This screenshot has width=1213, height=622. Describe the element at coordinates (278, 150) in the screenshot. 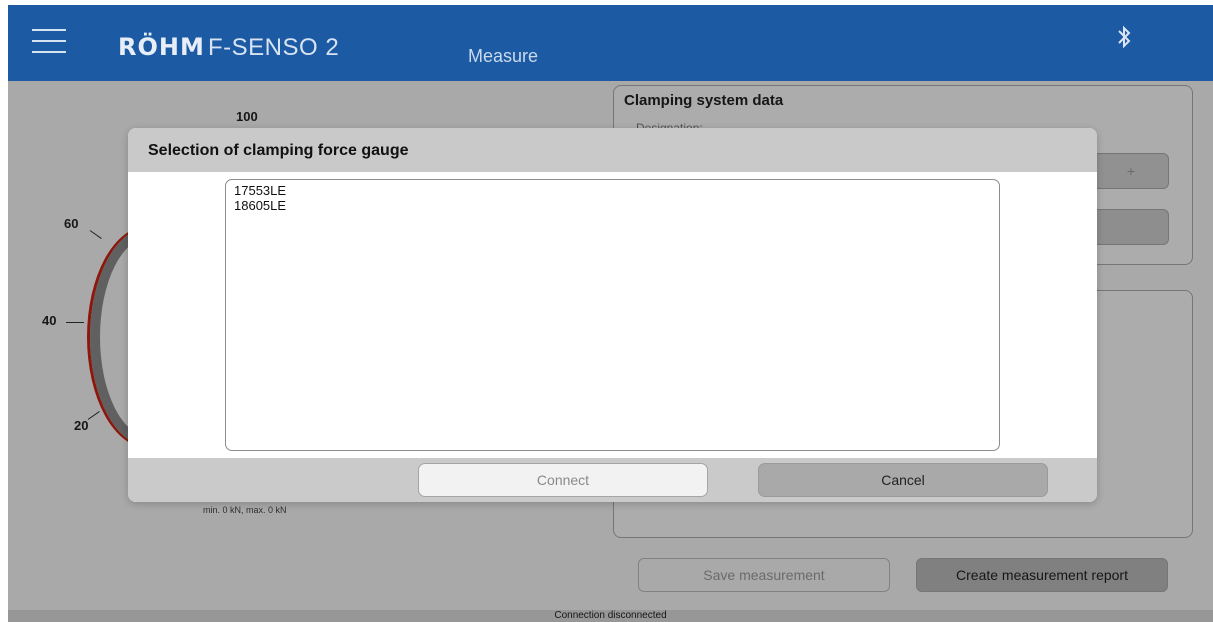

I see `dialog-title: Selection of clamping force gauge` at that location.